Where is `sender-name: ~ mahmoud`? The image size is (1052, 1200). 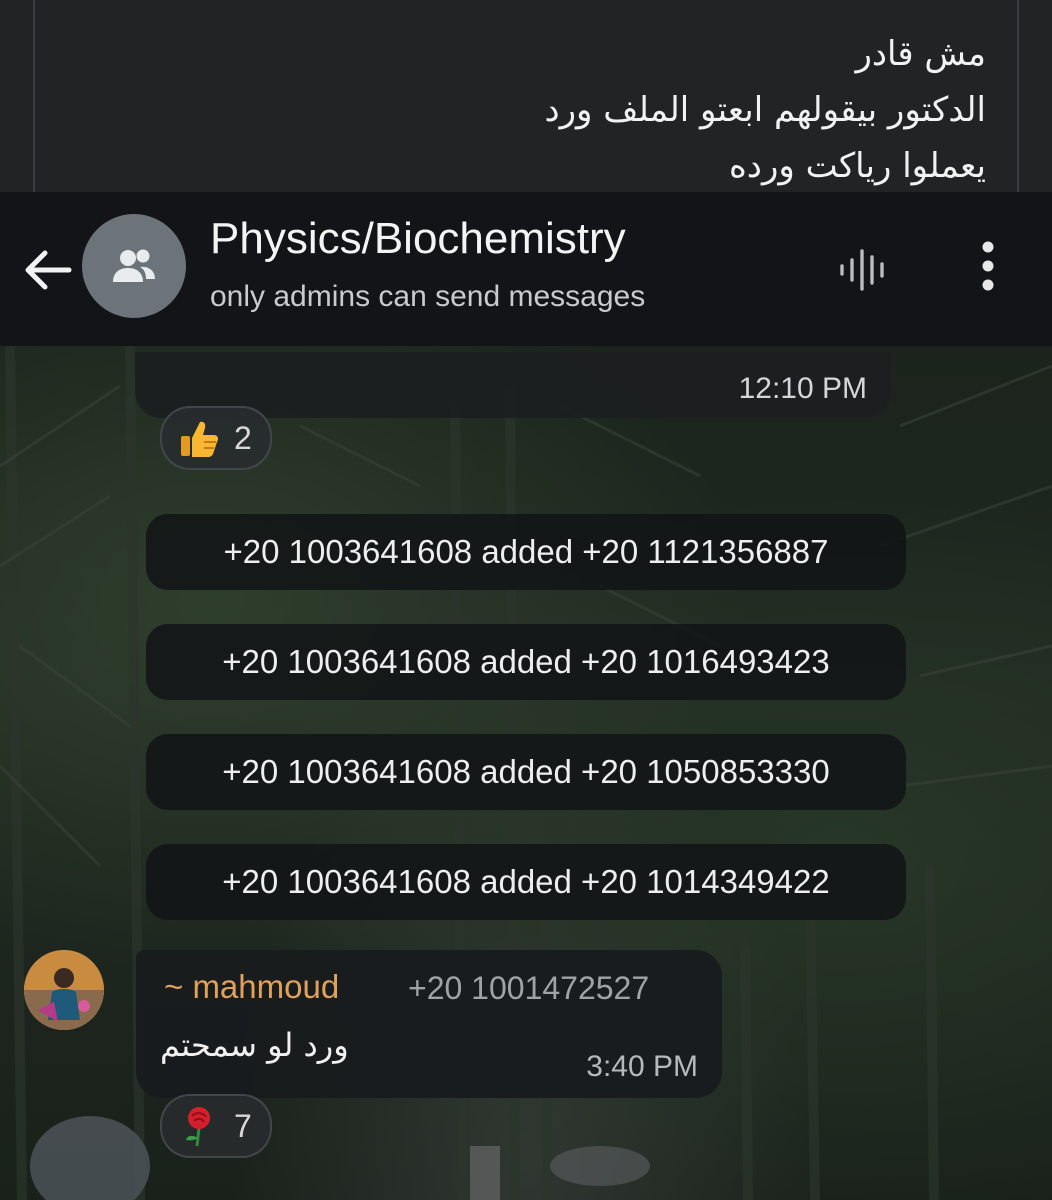 sender-name: ~ mahmoud is located at coordinates (251, 987).